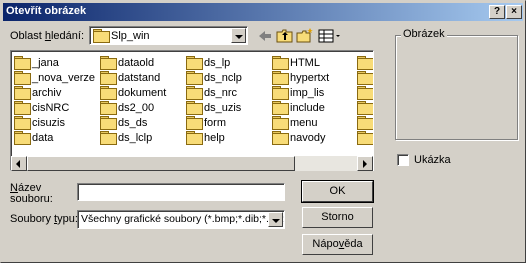 The width and height of the screenshot is (526, 263). I want to click on look-in-dropdown: Slp_win, so click(168, 35).